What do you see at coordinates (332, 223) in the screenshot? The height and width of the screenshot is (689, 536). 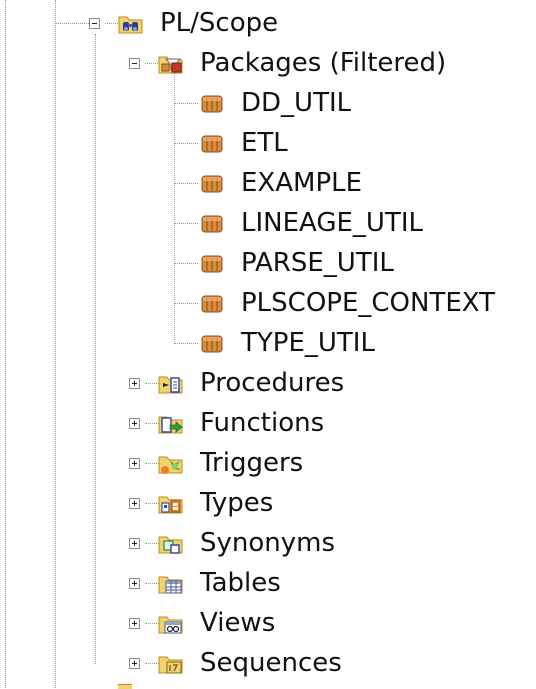 I see `tree-node-label: LINEAGE_UTIL` at bounding box center [332, 223].